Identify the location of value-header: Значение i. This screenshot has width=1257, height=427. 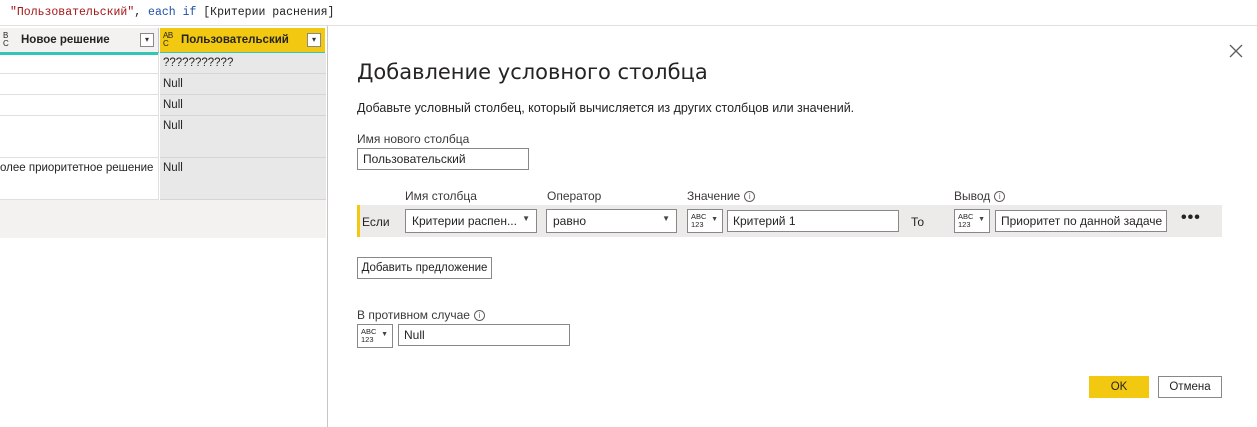
(721, 196).